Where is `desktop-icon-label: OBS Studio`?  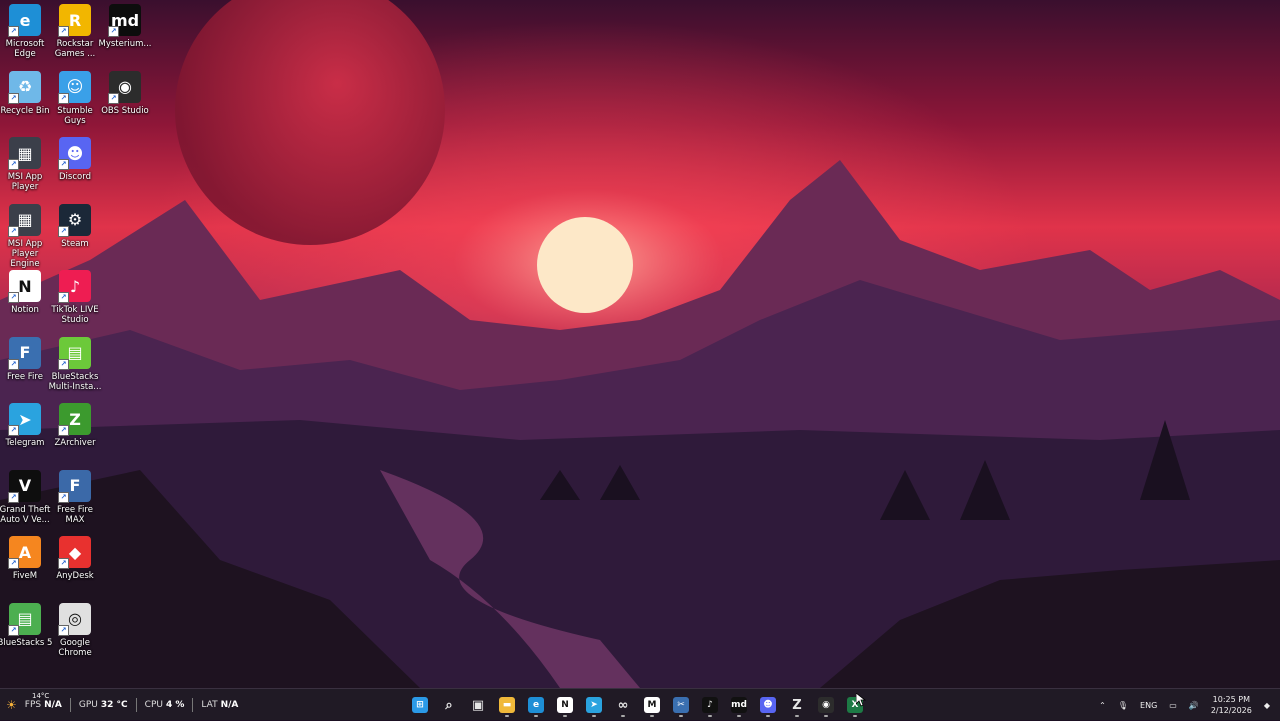
desktop-icon-label: OBS Studio is located at coordinates (125, 110).